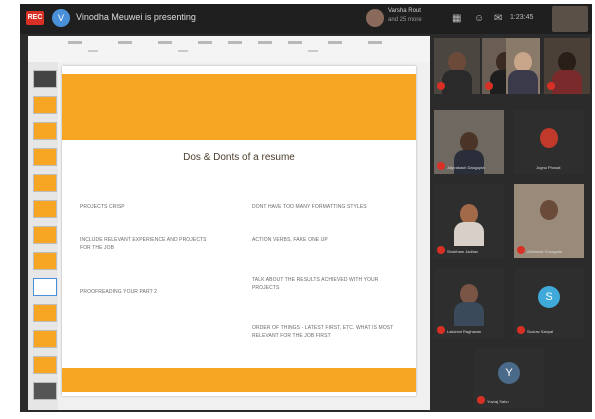 This screenshot has height=419, width=595. Describe the element at coordinates (239, 380) in the screenshot. I see `slide-footer-band` at that location.